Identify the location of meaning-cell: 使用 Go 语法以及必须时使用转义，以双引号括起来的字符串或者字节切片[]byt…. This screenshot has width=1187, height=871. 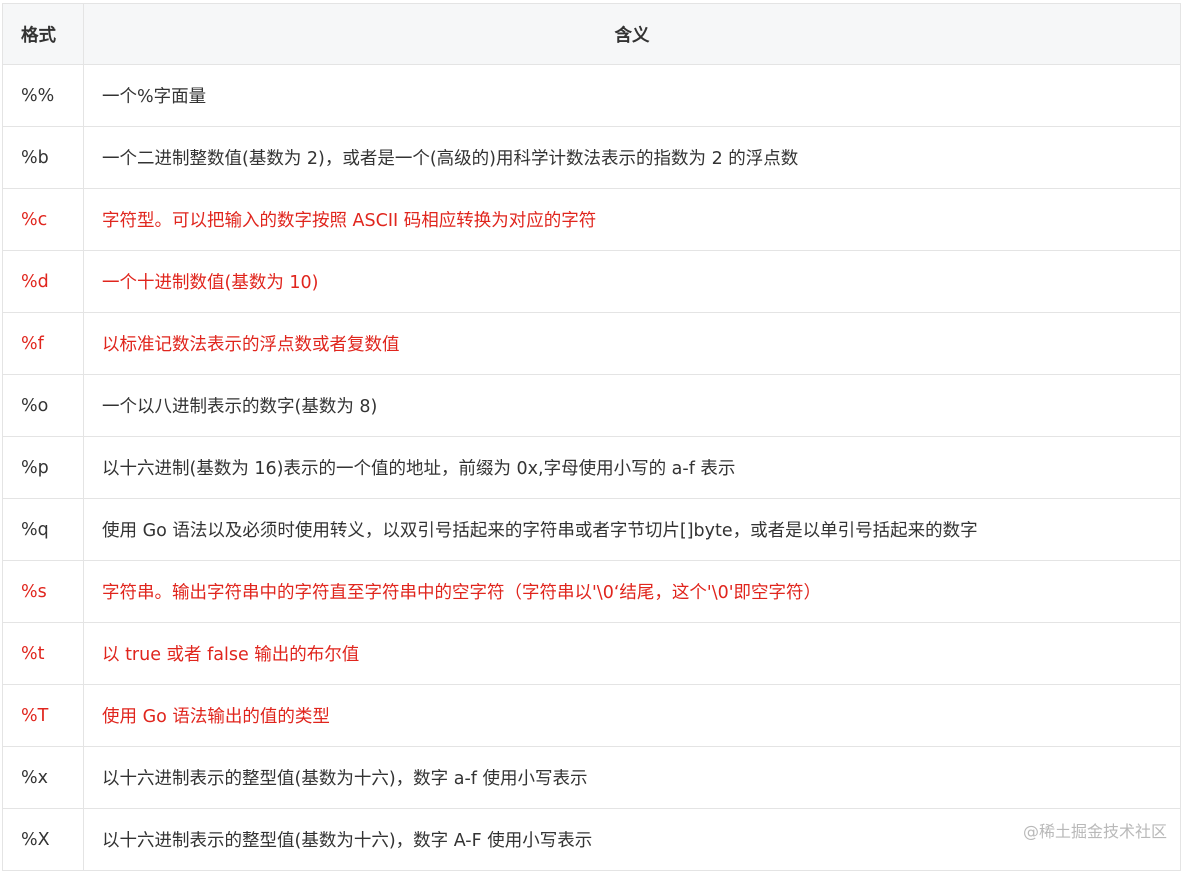
(632, 529).